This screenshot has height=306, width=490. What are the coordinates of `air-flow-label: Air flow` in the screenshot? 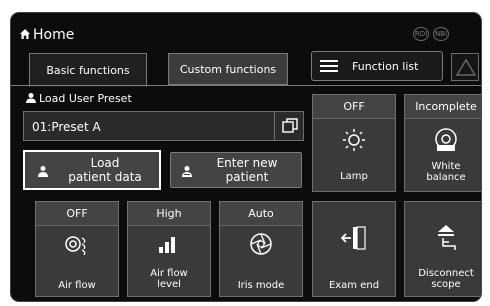 It's located at (77, 285).